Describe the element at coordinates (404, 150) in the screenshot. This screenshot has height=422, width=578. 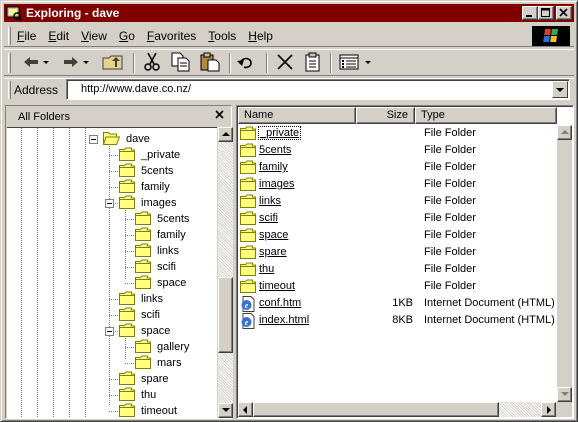
I see `file-row: 5cents File Folder` at that location.